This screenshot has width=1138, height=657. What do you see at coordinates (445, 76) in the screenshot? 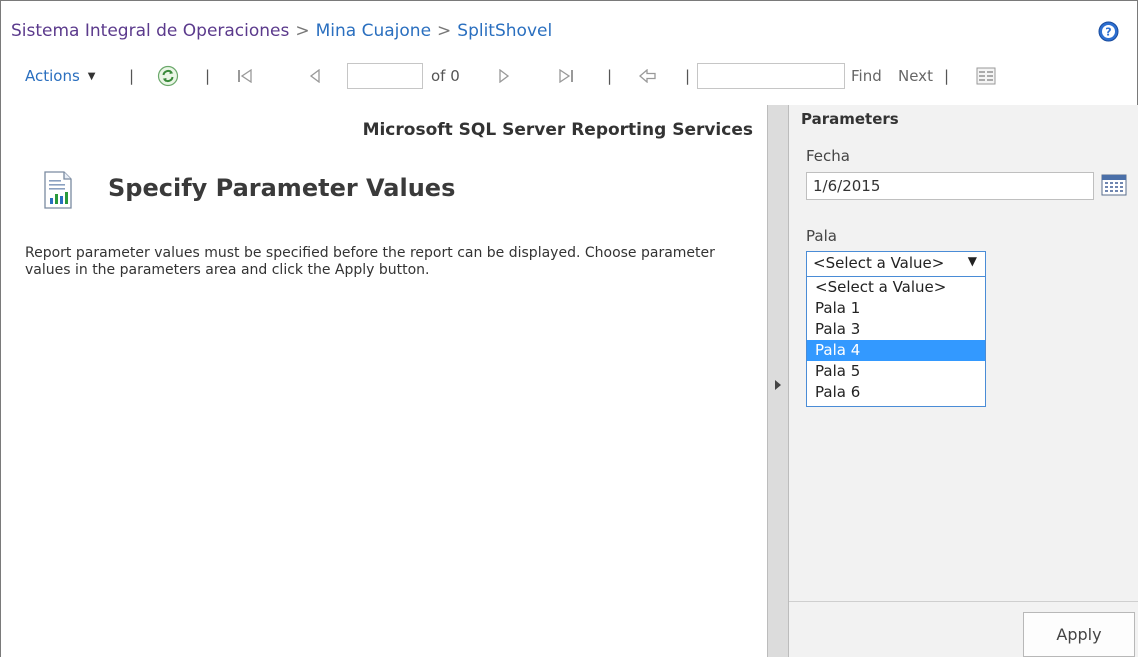
I see `page-count-label: of 0` at bounding box center [445, 76].